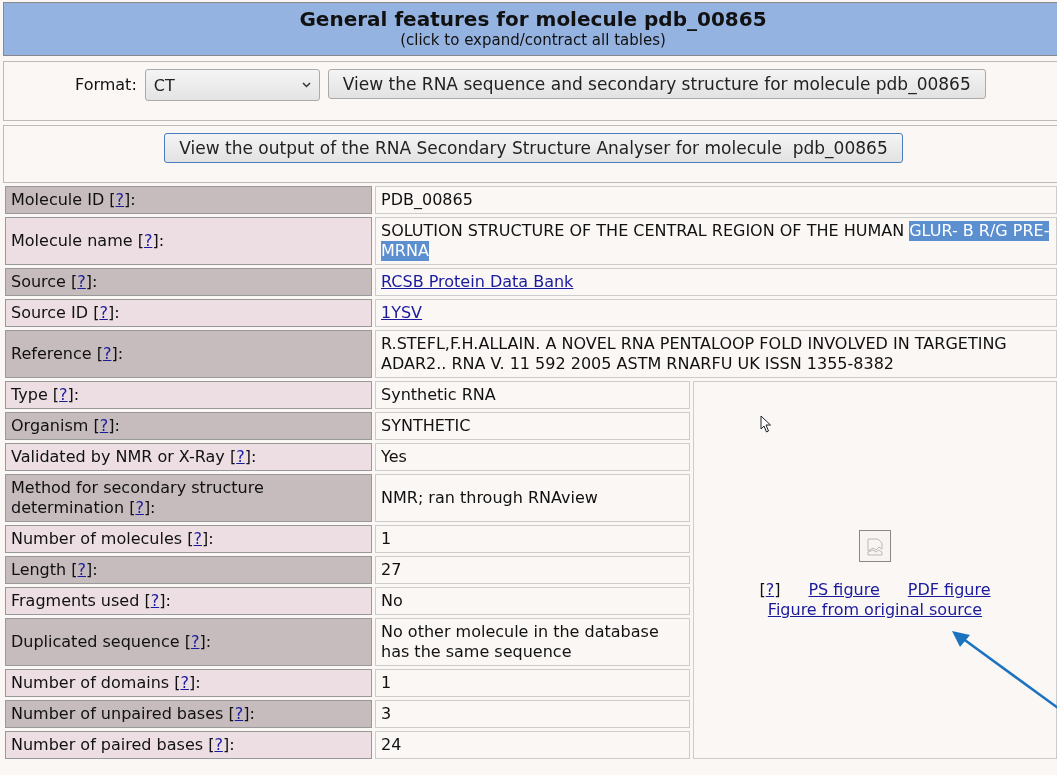 The image size is (1057, 775). I want to click on field-value: No other molecule in the database has the same sequence, so click(532, 642).